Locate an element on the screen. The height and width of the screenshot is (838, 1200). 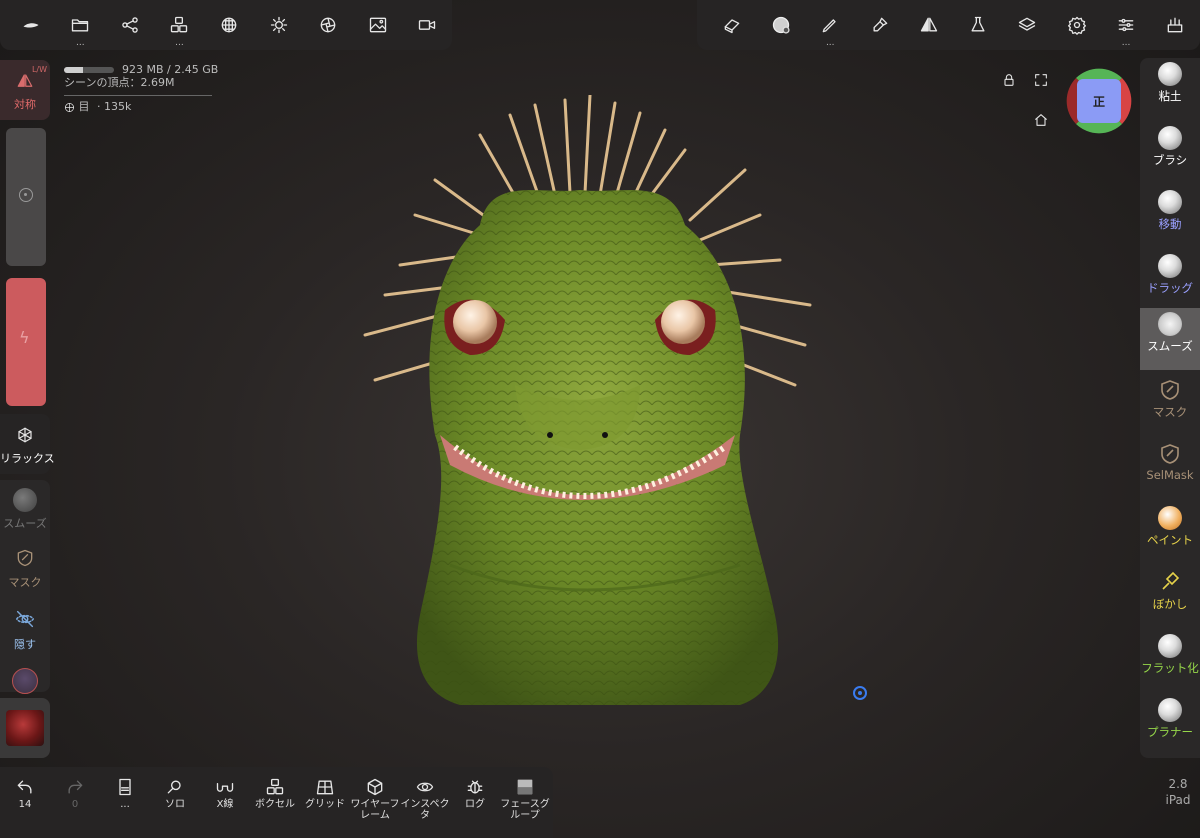
wireframe-button: ワイヤーフレーム is located at coordinates (375, 802).